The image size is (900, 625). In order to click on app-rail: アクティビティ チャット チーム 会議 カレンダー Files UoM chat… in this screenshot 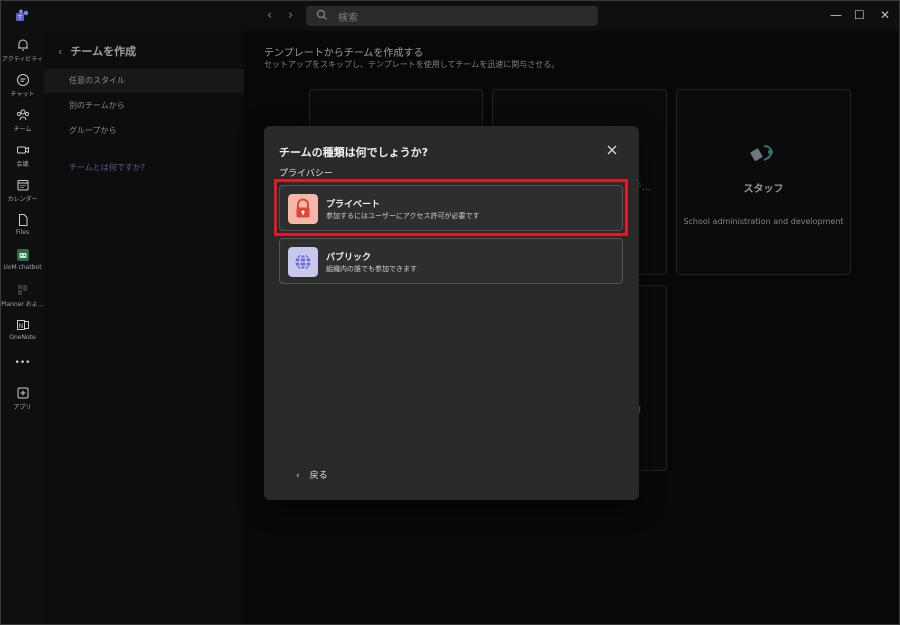, I will do `click(22, 327)`.